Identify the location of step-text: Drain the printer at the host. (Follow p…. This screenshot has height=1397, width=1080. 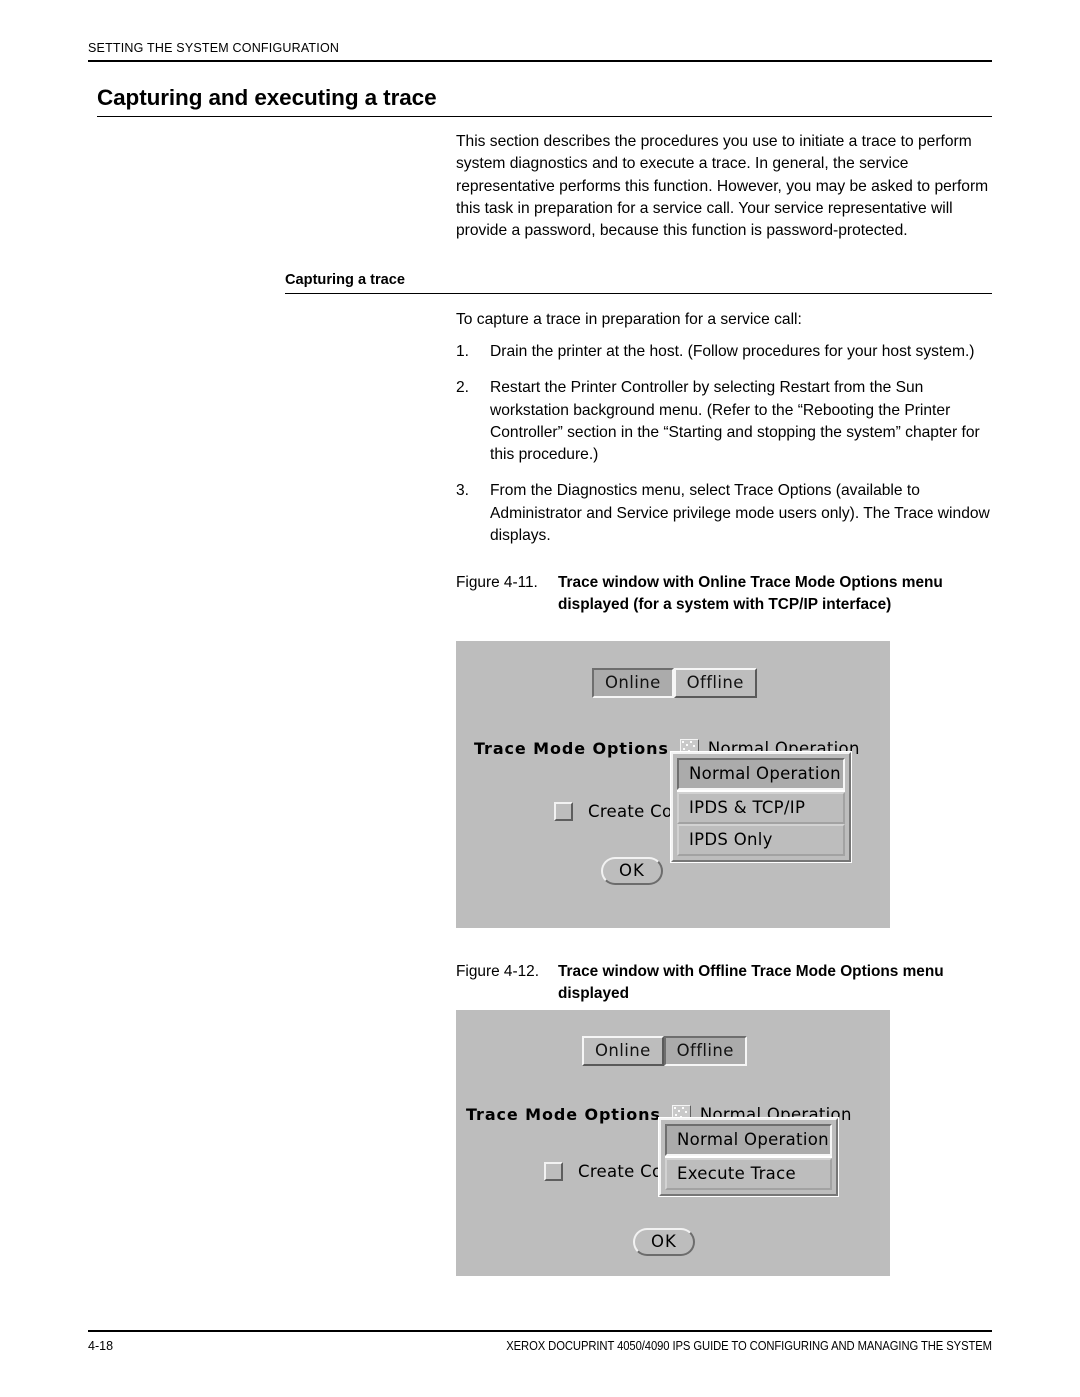
(732, 351).